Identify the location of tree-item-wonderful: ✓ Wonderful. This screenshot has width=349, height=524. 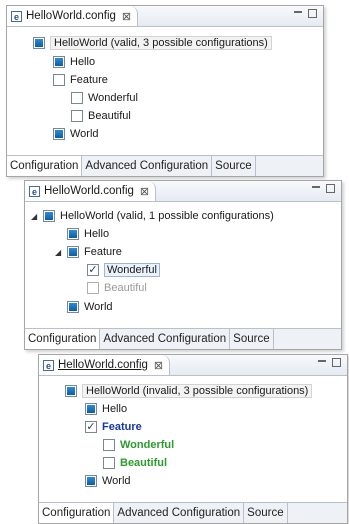
(123, 270).